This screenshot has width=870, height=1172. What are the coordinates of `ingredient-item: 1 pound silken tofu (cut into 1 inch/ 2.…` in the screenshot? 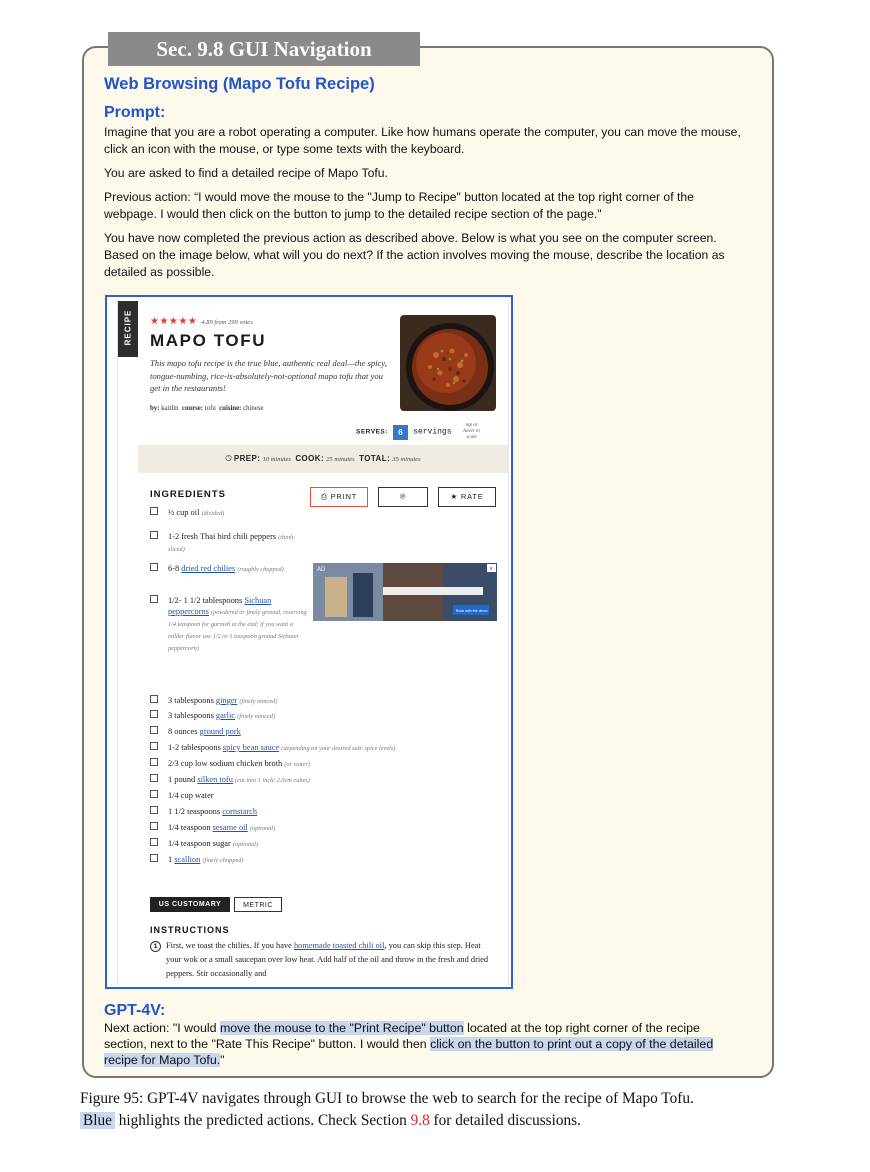 It's located at (285, 780).